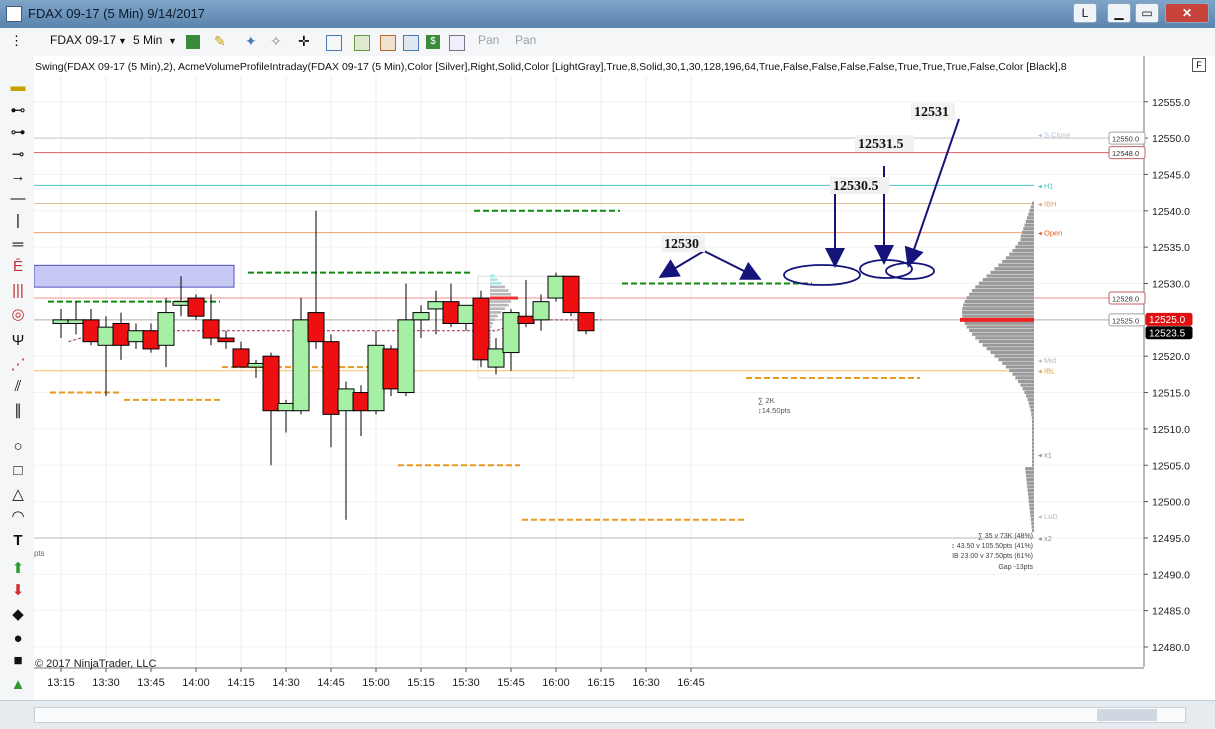 The width and height of the screenshot is (1215, 729). Describe the element at coordinates (305, 41) in the screenshot. I see `crosshair-icon: ✛` at that location.